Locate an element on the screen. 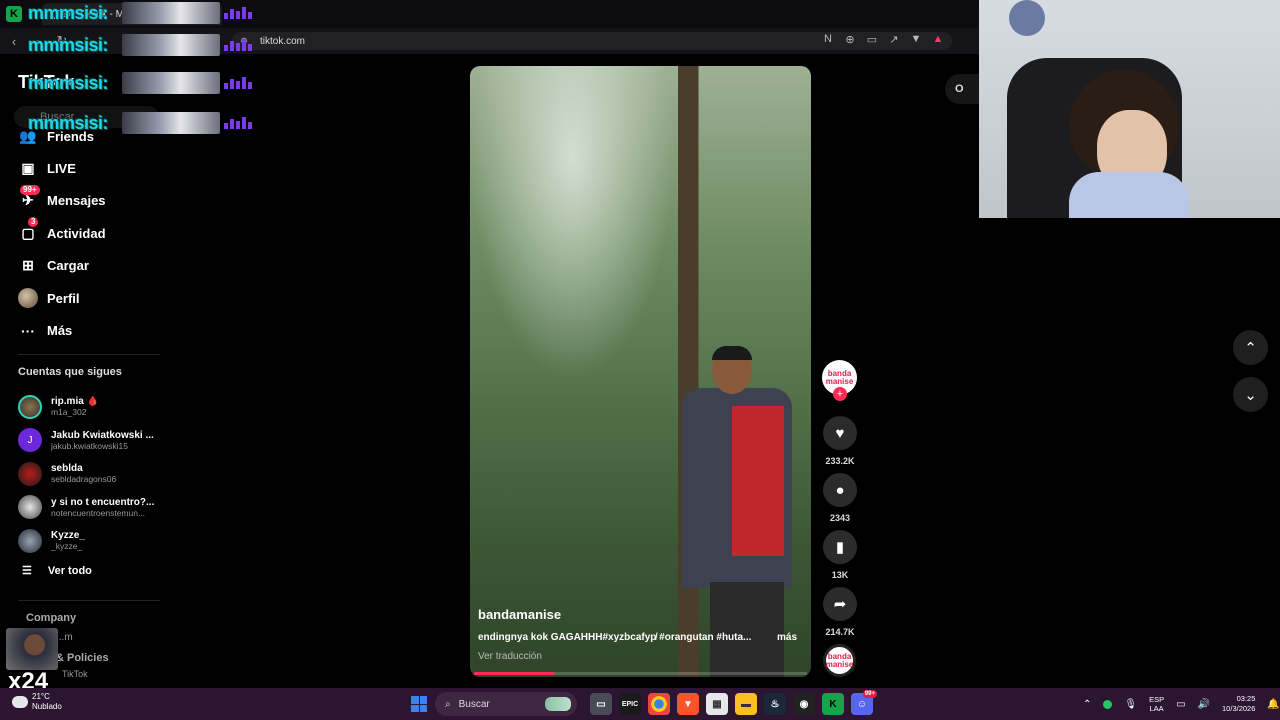  save-action: ▮ 13K is located at coordinates (840, 555).